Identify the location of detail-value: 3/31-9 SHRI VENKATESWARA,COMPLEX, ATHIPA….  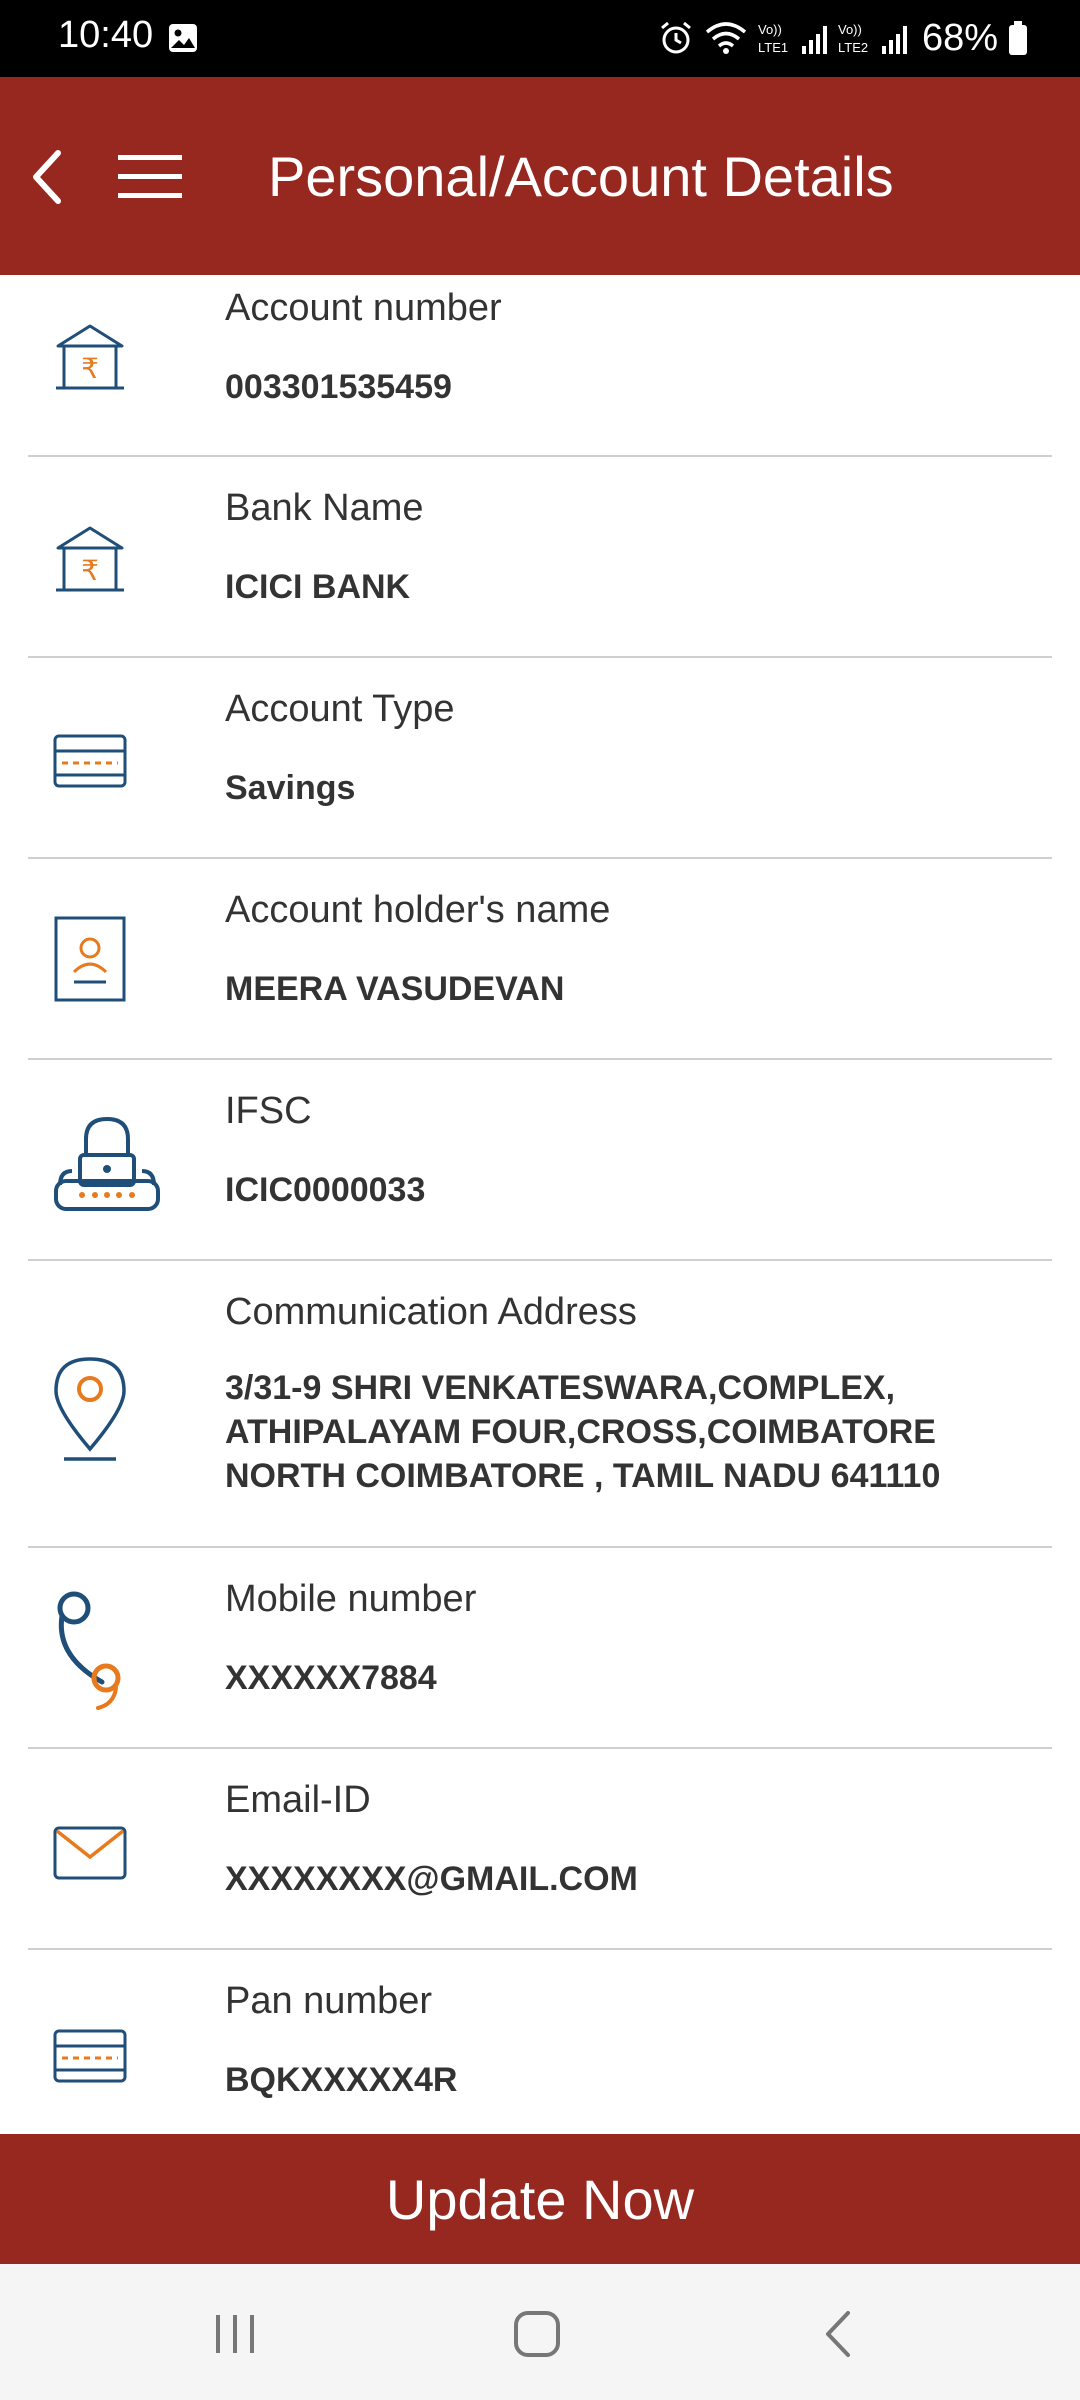
(583, 1432).